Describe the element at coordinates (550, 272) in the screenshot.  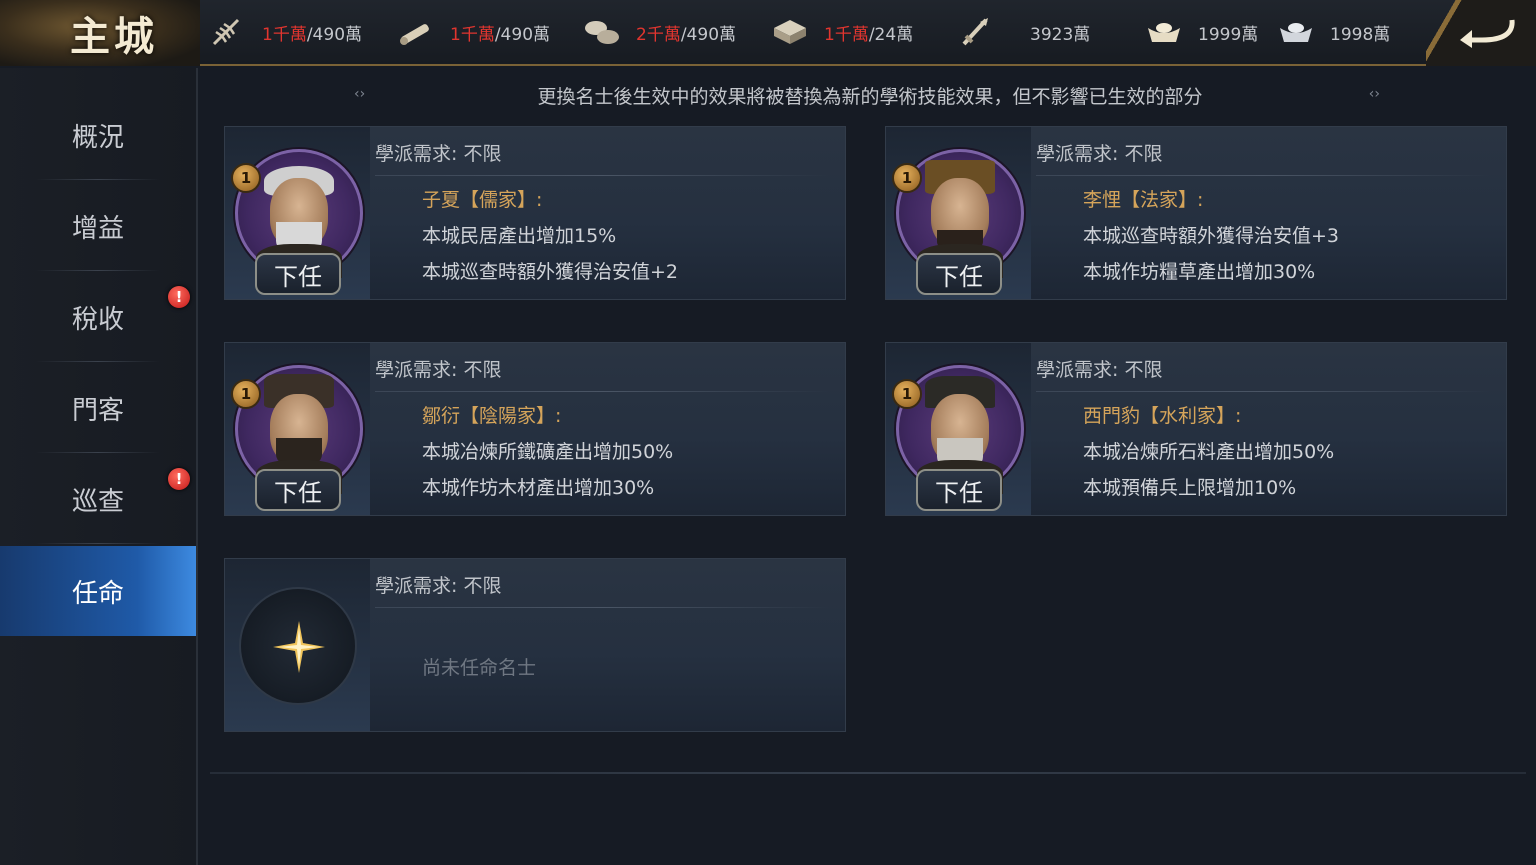
I see `skill-effect: 本城巡查時額外獲得治安值+2` at that location.